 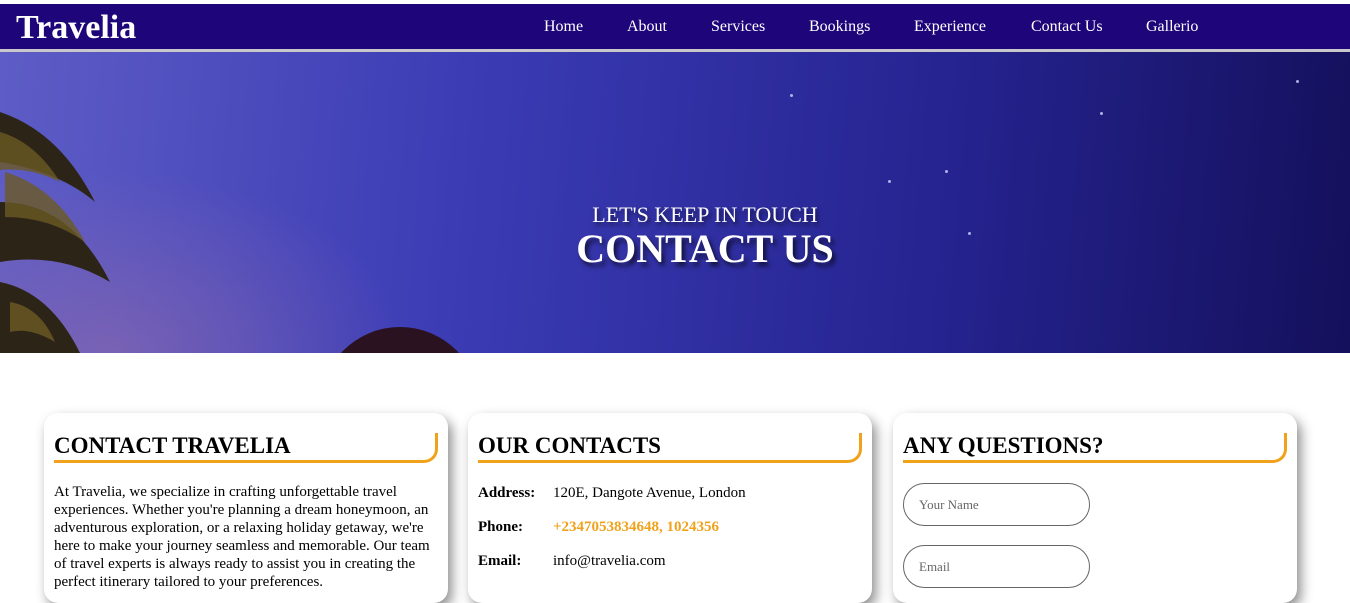 What do you see at coordinates (649, 493) in the screenshot?
I see `address-value: 120E, Dangote Avenue, London` at bounding box center [649, 493].